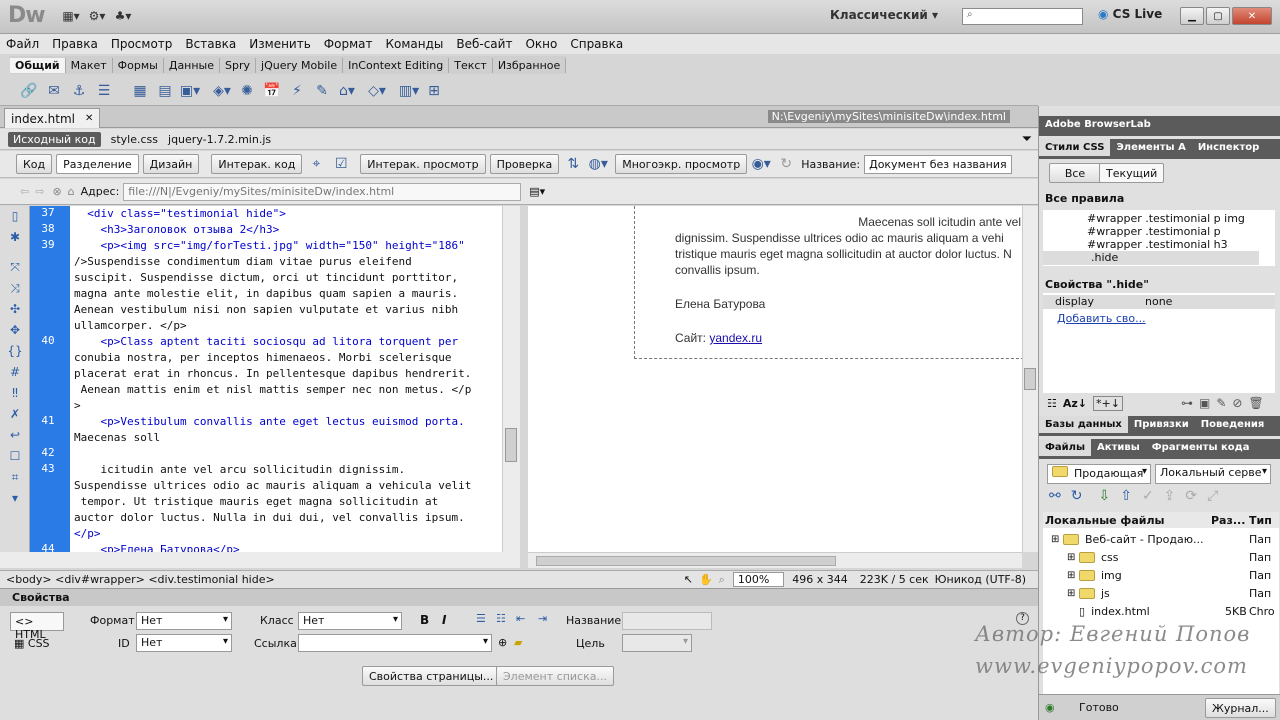  What do you see at coordinates (1161, 575) in the screenshot?
I see `file-tree-row: ⊞ img Пап` at bounding box center [1161, 575].